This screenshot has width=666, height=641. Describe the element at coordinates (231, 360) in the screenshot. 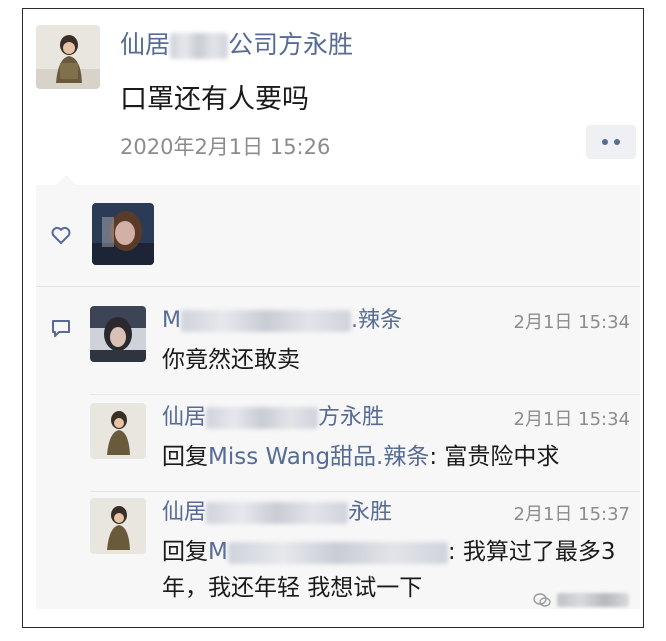

I see `comment-text: 你竟然还敢卖` at that location.